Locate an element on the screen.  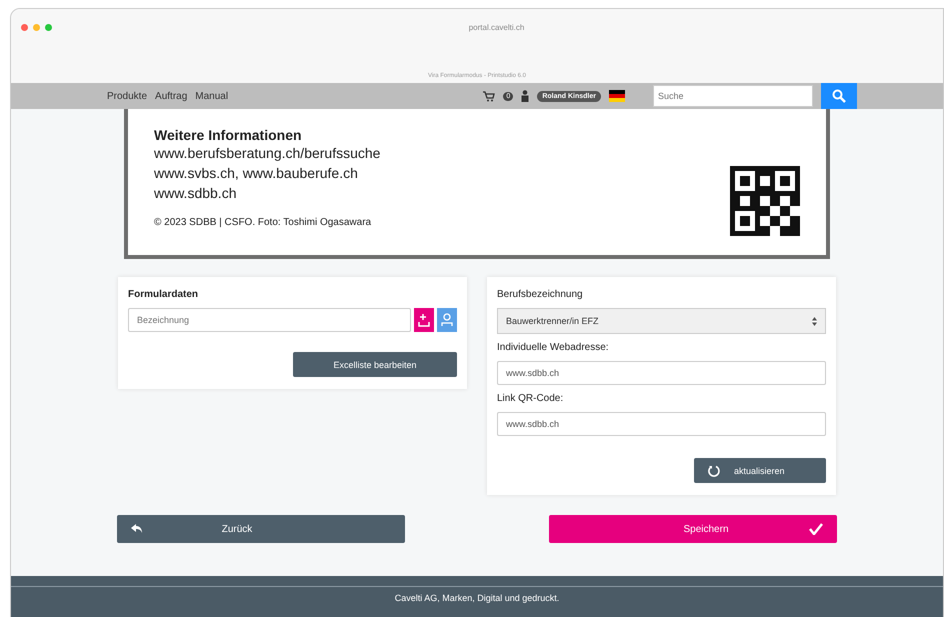
check-icon is located at coordinates (816, 529).